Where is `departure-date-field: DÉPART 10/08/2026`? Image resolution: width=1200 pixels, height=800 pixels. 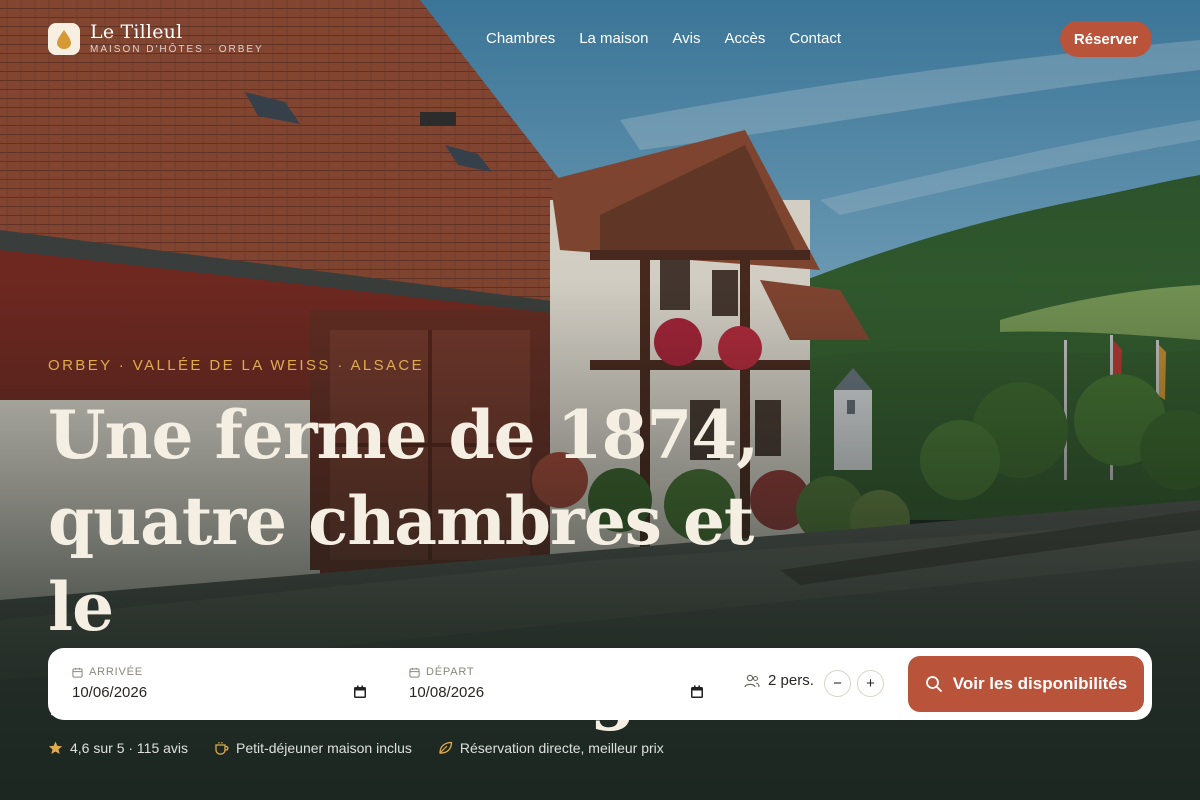 departure-date-field: DÉPART 10/08/2026 is located at coordinates (559, 684).